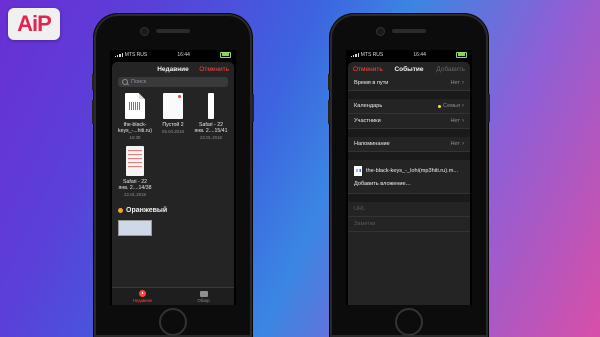  Describe the element at coordinates (147, 211) in the screenshot. I see `tag-label: Оранжевый` at that location.